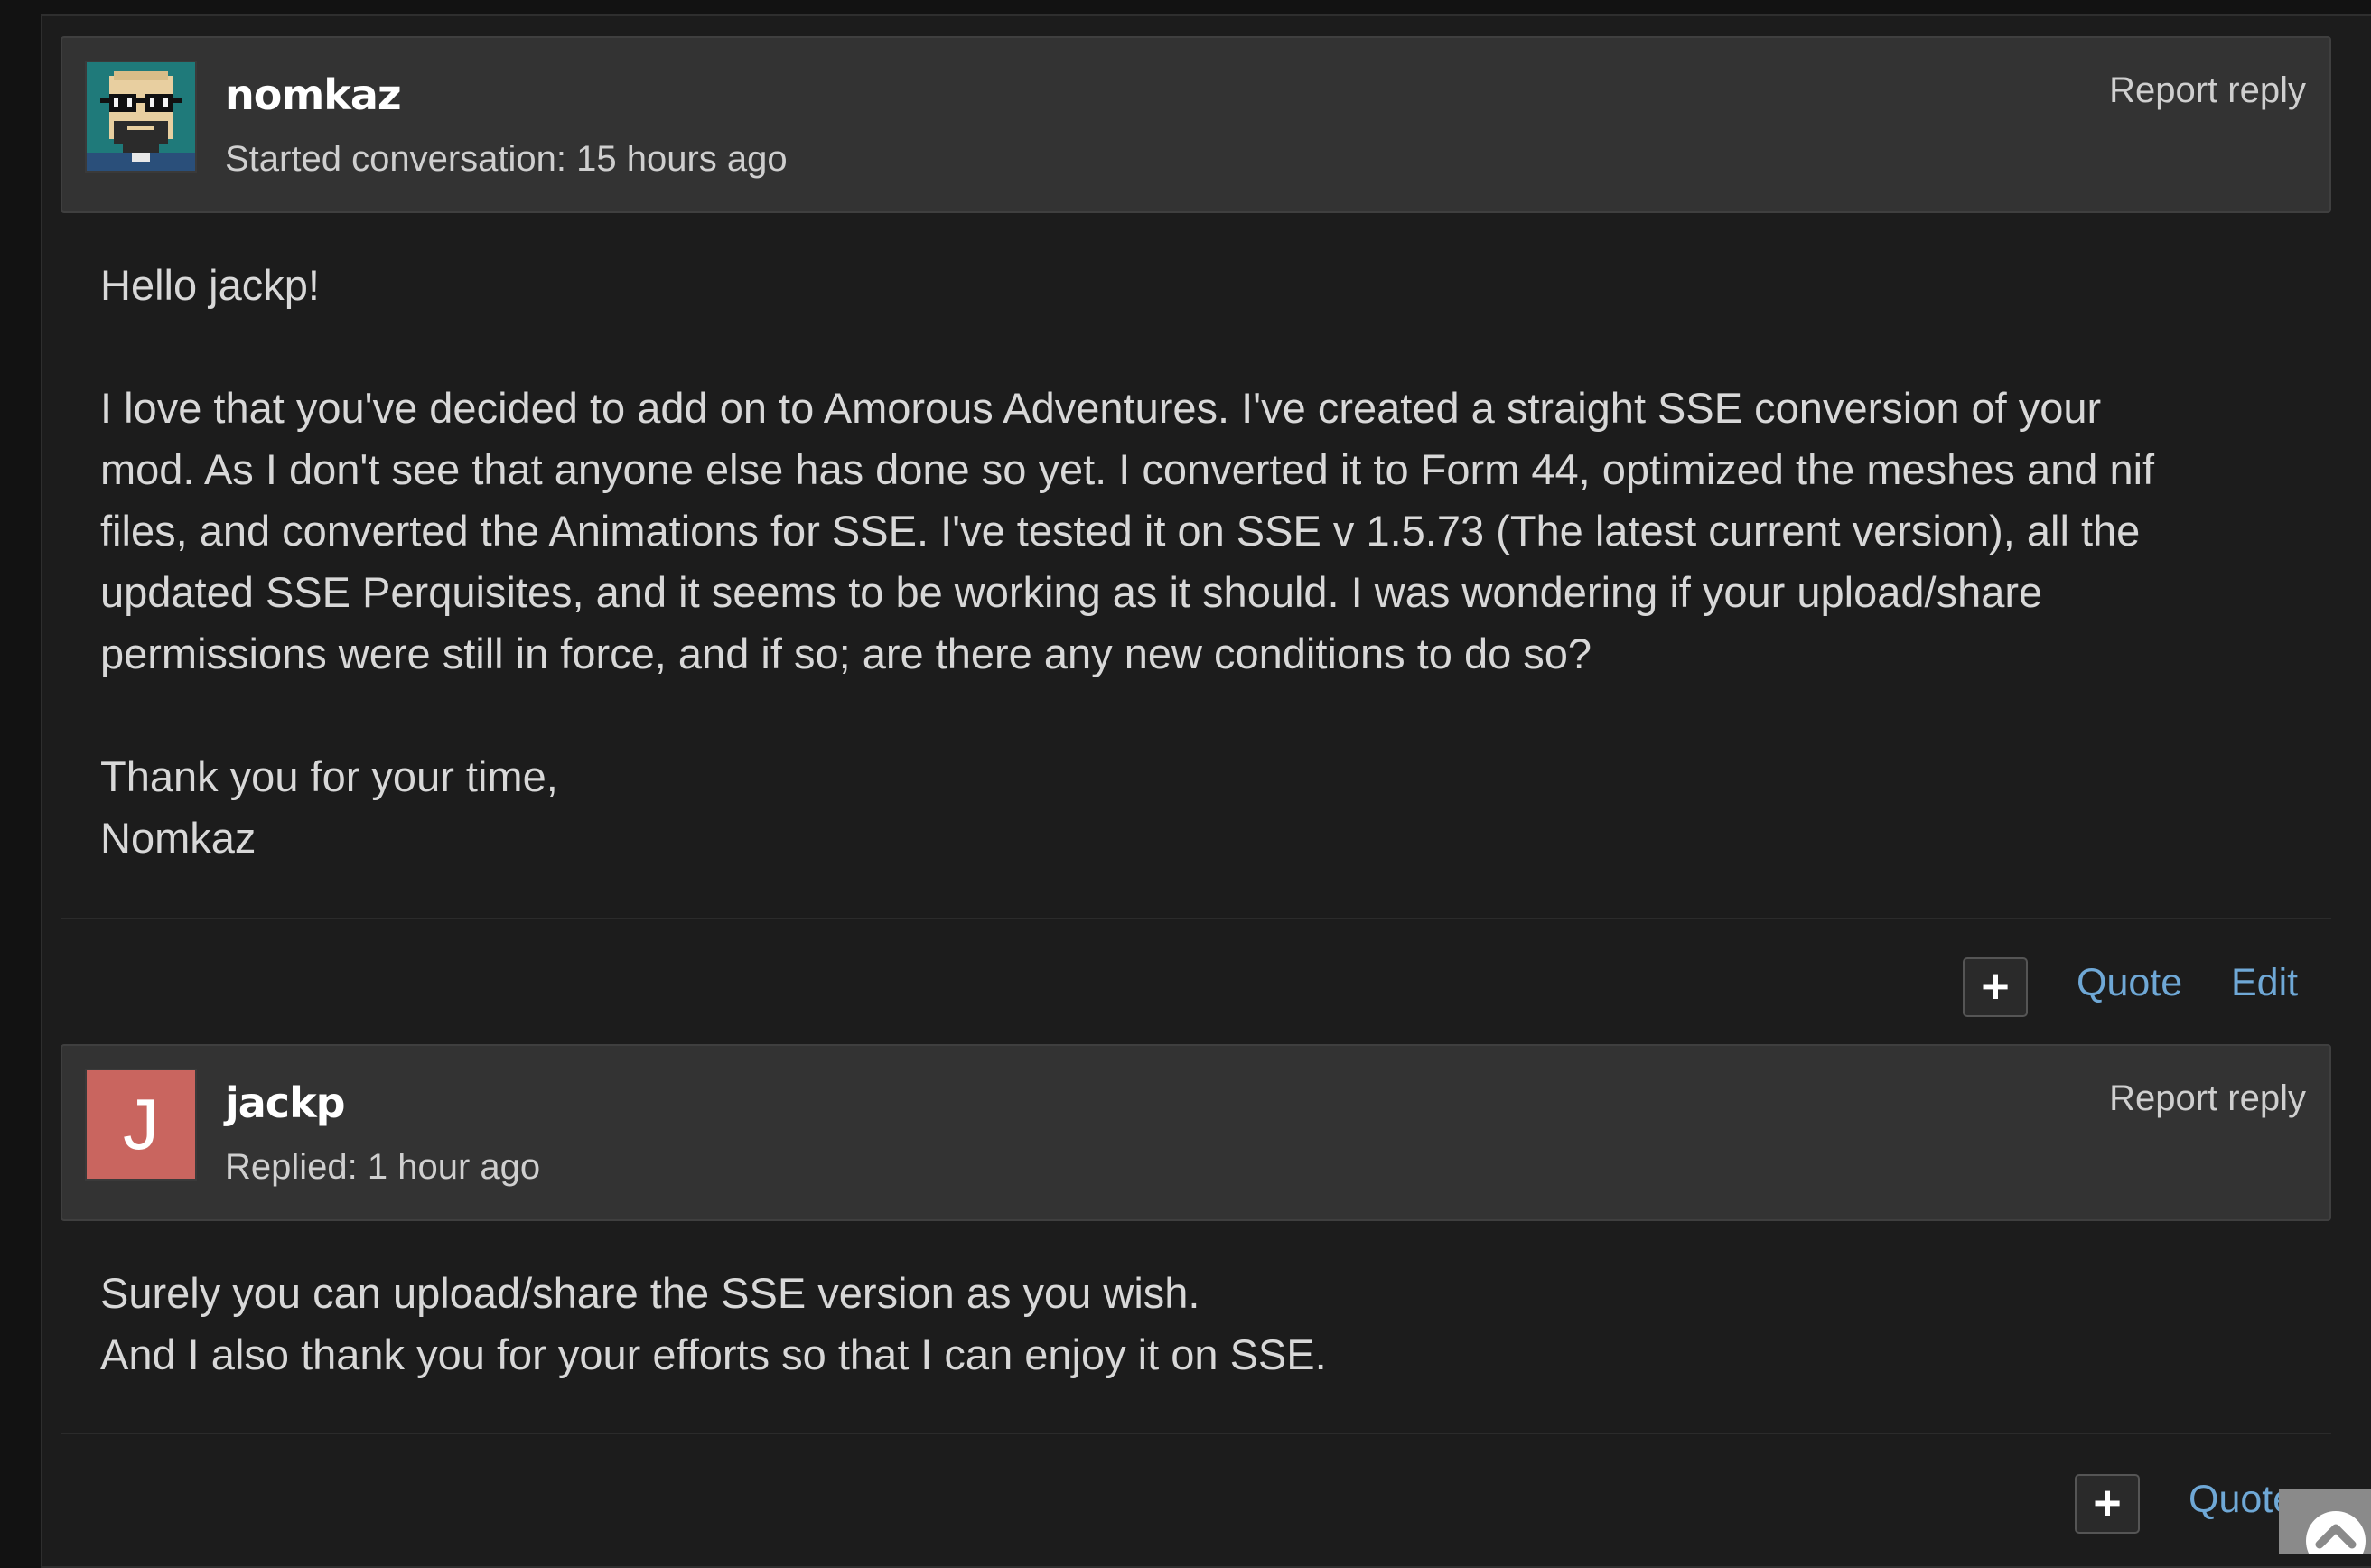  Describe the element at coordinates (1196, 1132) in the screenshot. I see `post-header-jackp: J jackp Replied: 1 hour ago Report reply` at that location.